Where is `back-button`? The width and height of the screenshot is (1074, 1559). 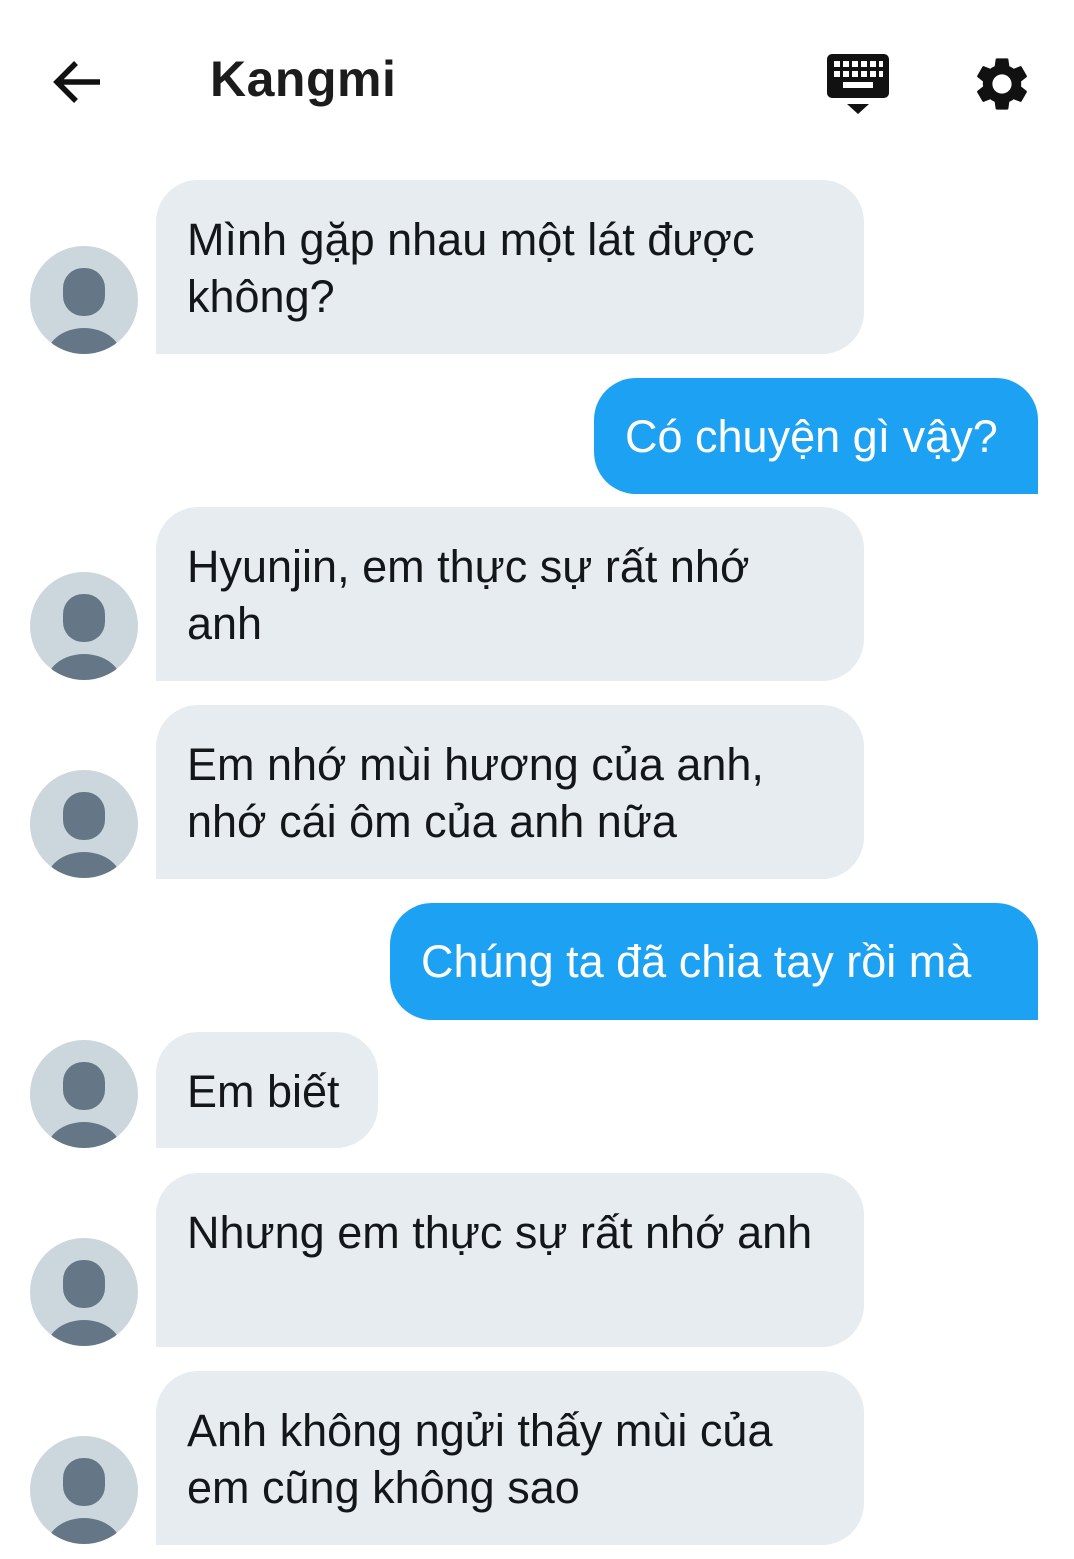
back-button is located at coordinates (78, 82).